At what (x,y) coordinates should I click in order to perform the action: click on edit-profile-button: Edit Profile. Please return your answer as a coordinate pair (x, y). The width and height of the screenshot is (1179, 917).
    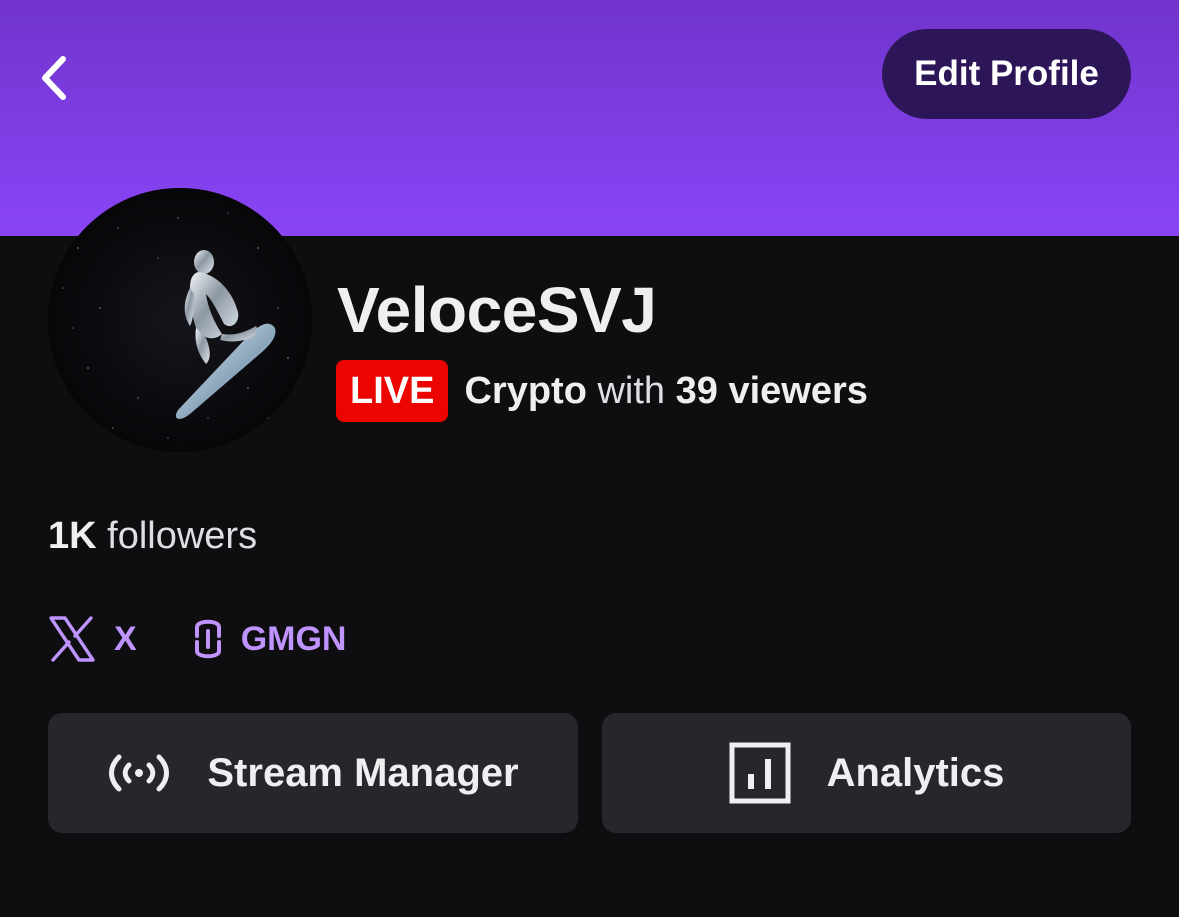
    Looking at the image, I should click on (1006, 74).